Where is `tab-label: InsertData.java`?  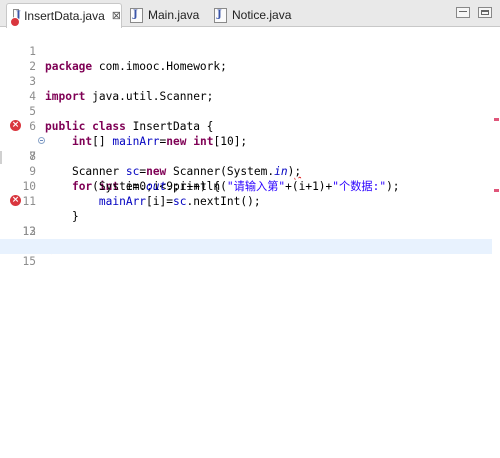
tab-label: InsertData.java is located at coordinates (64, 16).